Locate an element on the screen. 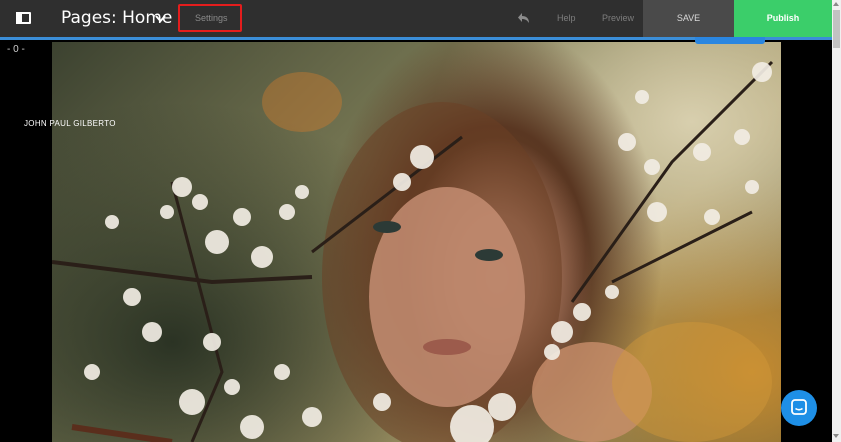 The height and width of the screenshot is (442, 841). undo-icon is located at coordinates (524, 18).